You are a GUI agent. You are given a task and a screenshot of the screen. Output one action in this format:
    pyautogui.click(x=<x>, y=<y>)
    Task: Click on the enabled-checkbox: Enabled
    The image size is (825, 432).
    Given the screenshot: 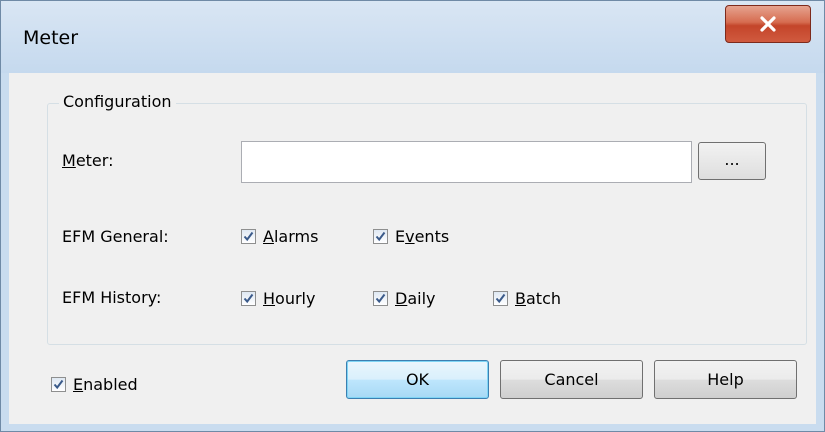 What is the action you would take?
    pyautogui.click(x=94, y=384)
    